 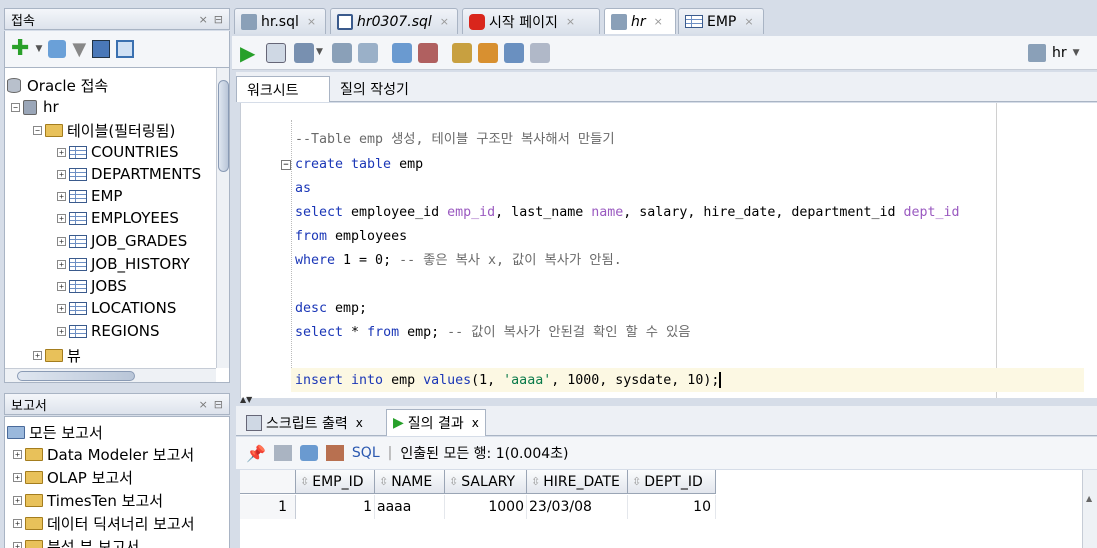 I want to click on tree-item-table: + JOB_HISTORY, so click(x=123, y=264).